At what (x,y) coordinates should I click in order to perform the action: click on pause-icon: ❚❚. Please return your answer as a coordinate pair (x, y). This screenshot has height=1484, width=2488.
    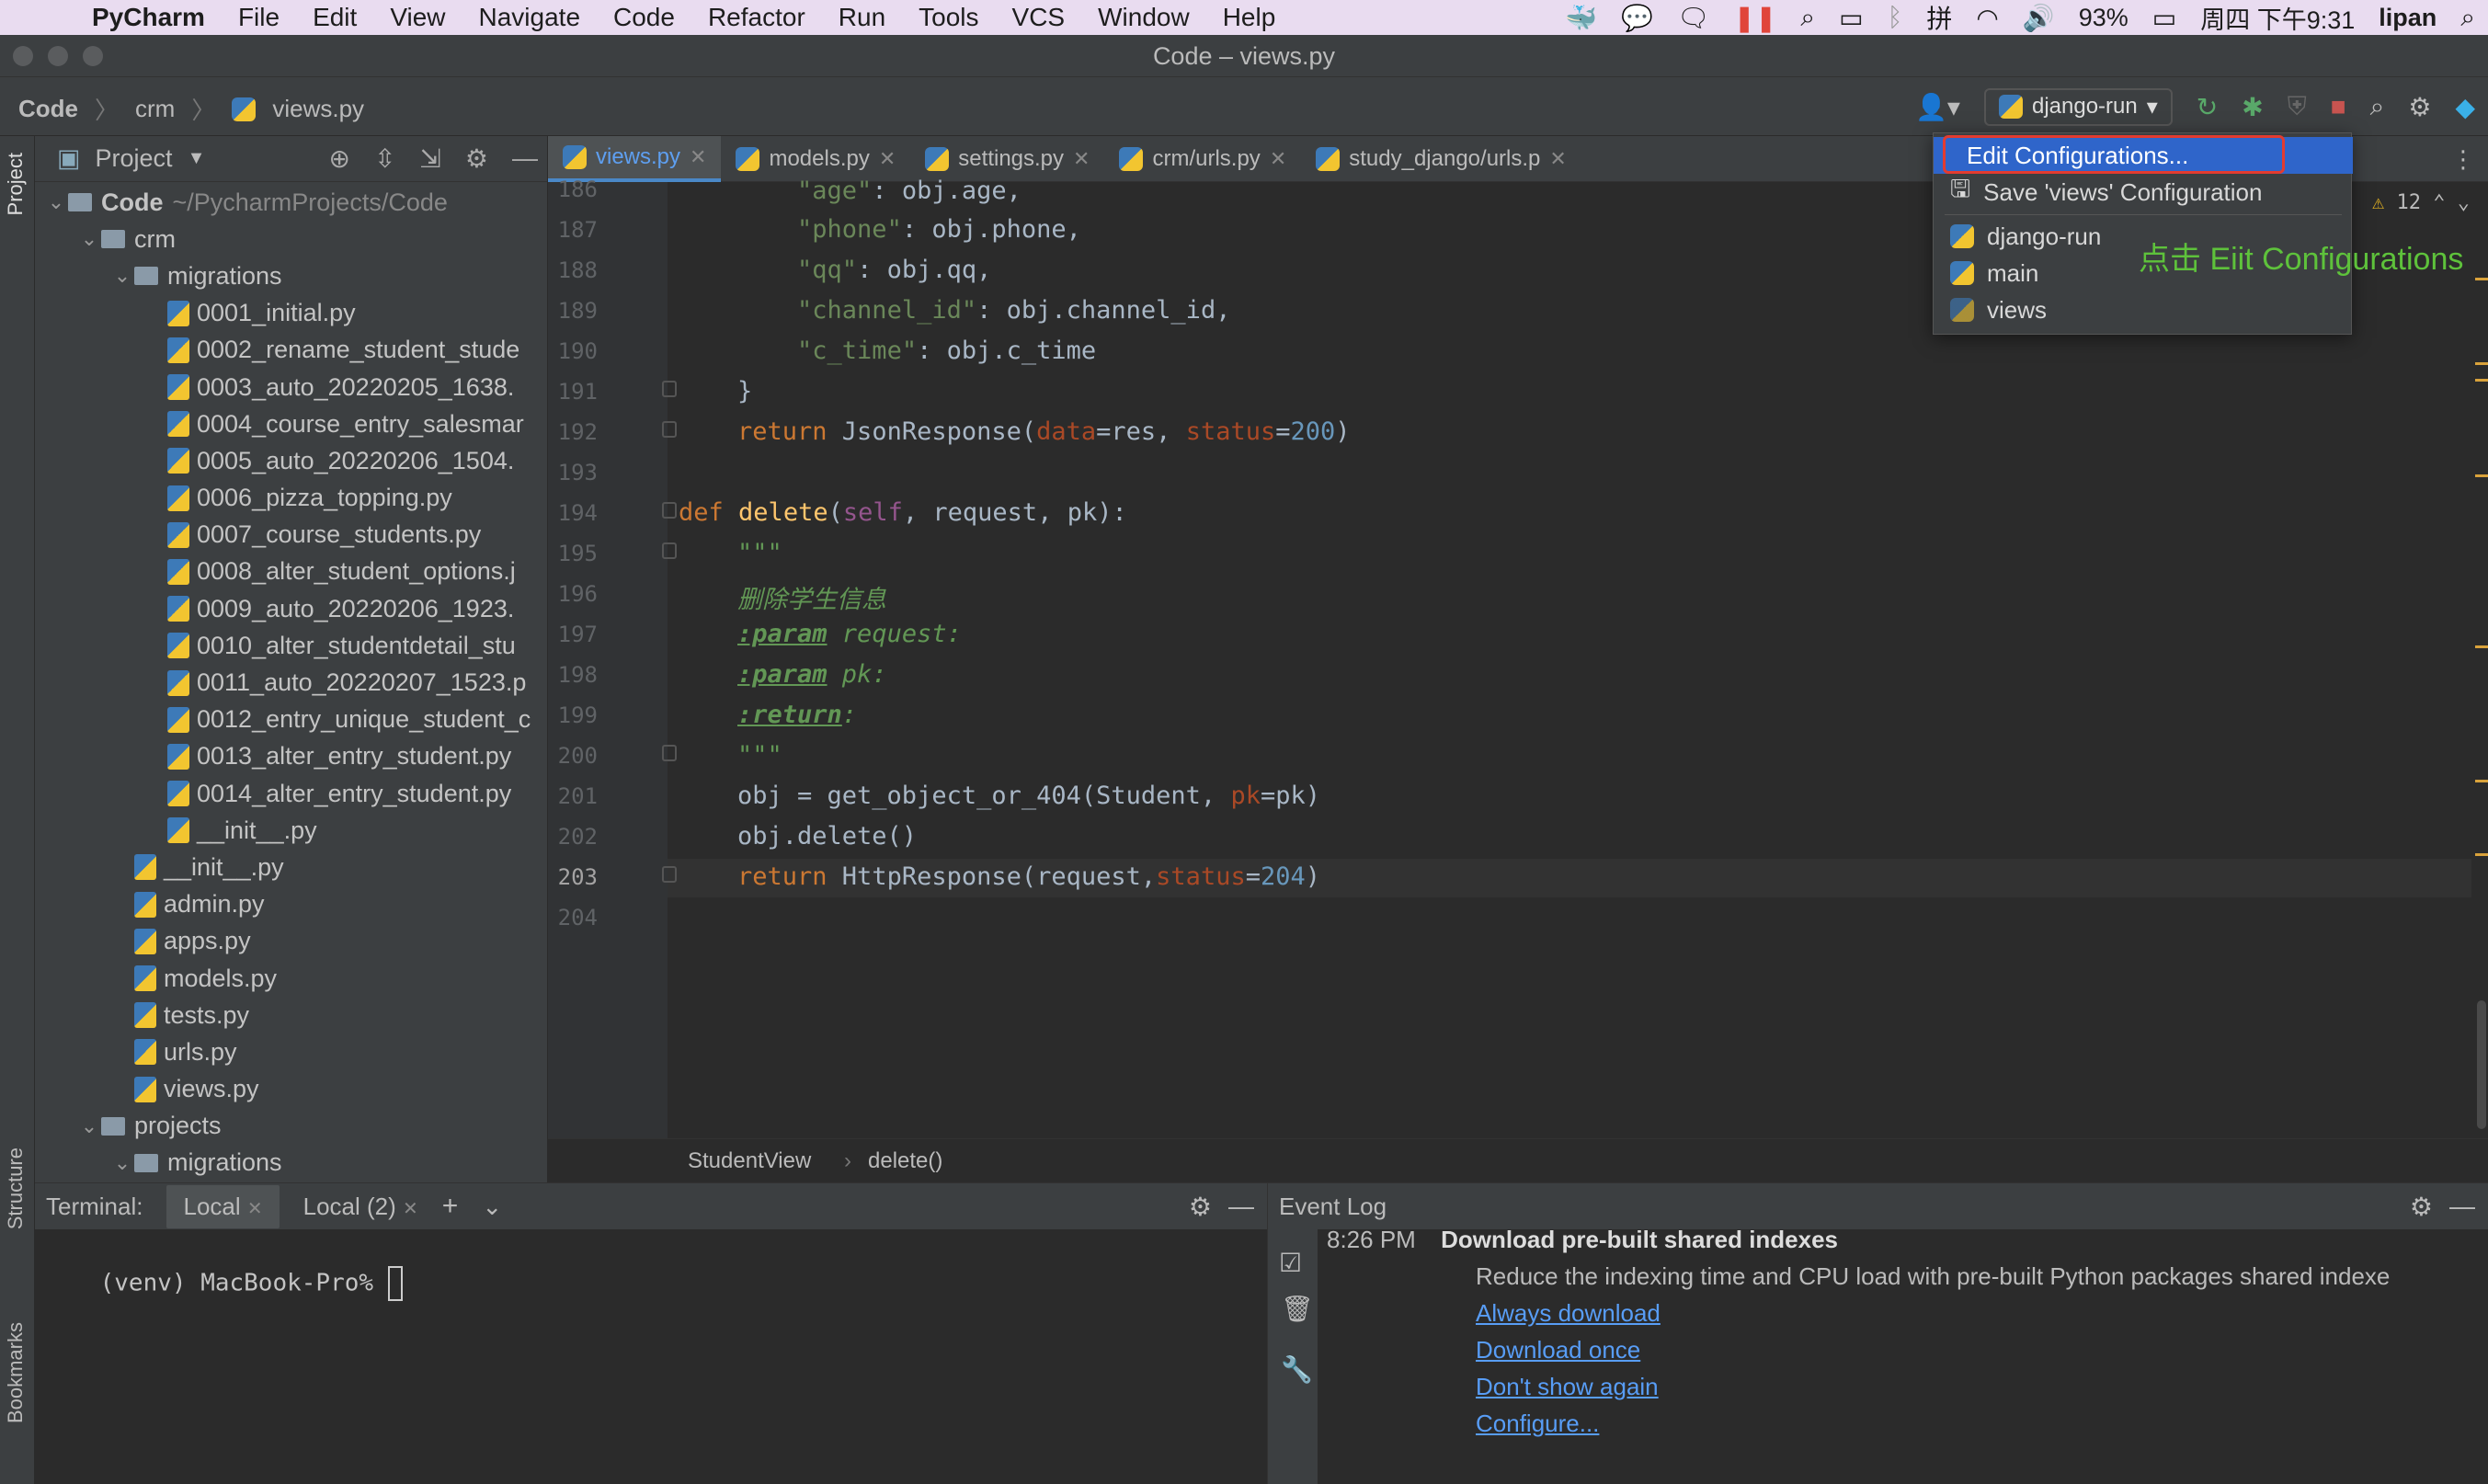
    Looking at the image, I should click on (1755, 18).